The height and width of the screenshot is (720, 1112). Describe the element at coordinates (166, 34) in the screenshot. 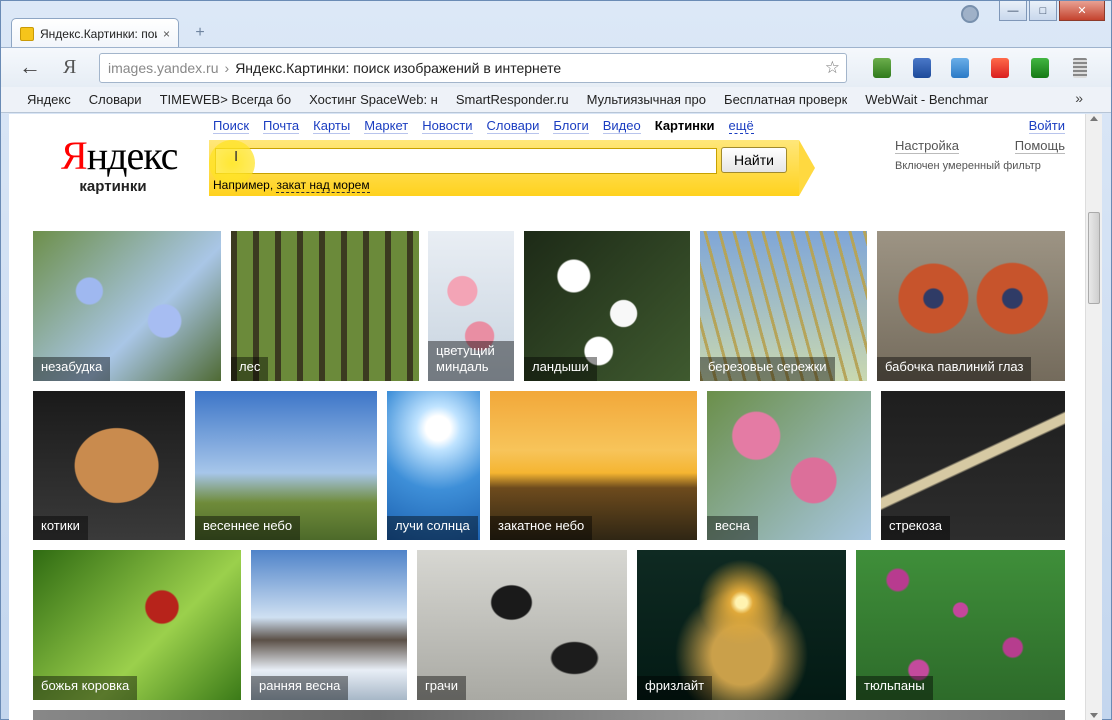

I see `tab-close-icon: ×` at that location.